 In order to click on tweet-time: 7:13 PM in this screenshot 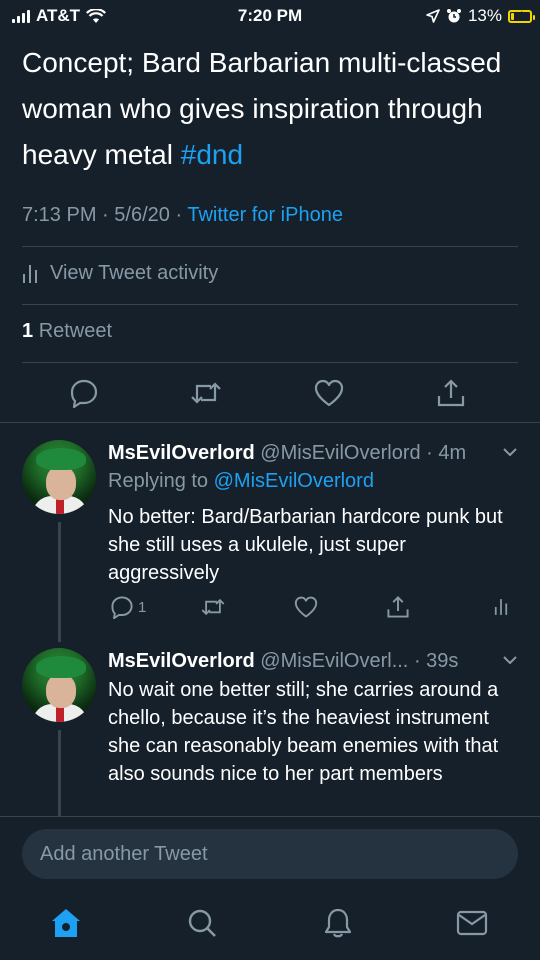, I will do `click(59, 215)`.